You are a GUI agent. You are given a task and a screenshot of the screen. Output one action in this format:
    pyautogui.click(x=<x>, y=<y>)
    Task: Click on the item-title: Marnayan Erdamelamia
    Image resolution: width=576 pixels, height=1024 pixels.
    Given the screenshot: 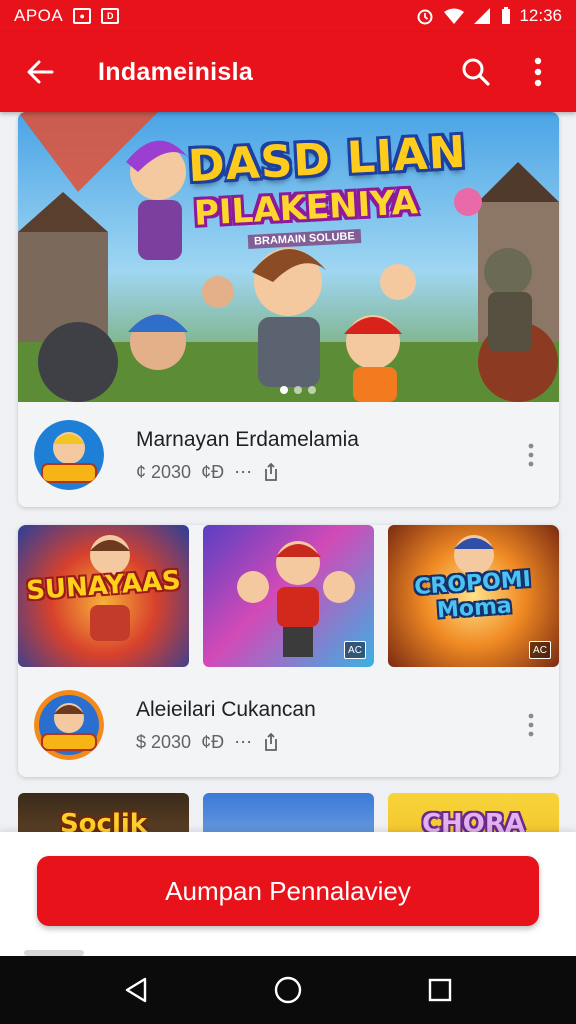 What is the action you would take?
    pyautogui.click(x=247, y=439)
    